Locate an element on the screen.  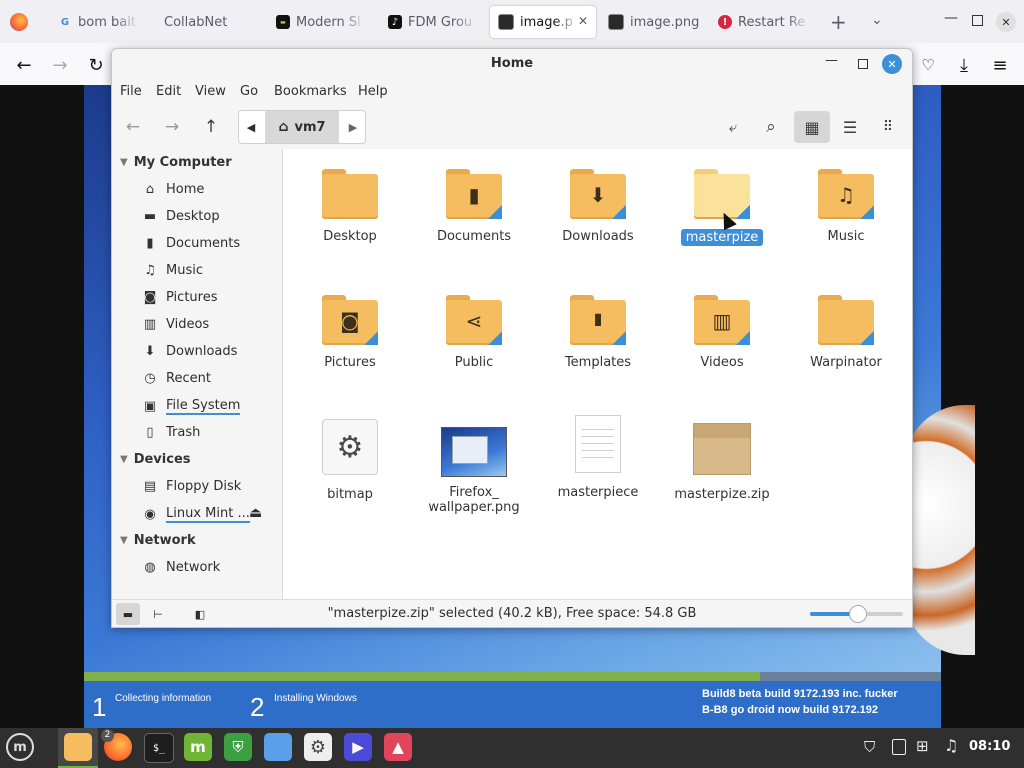
folder-item-videos: ▥ Videos is located at coordinates (722, 332).